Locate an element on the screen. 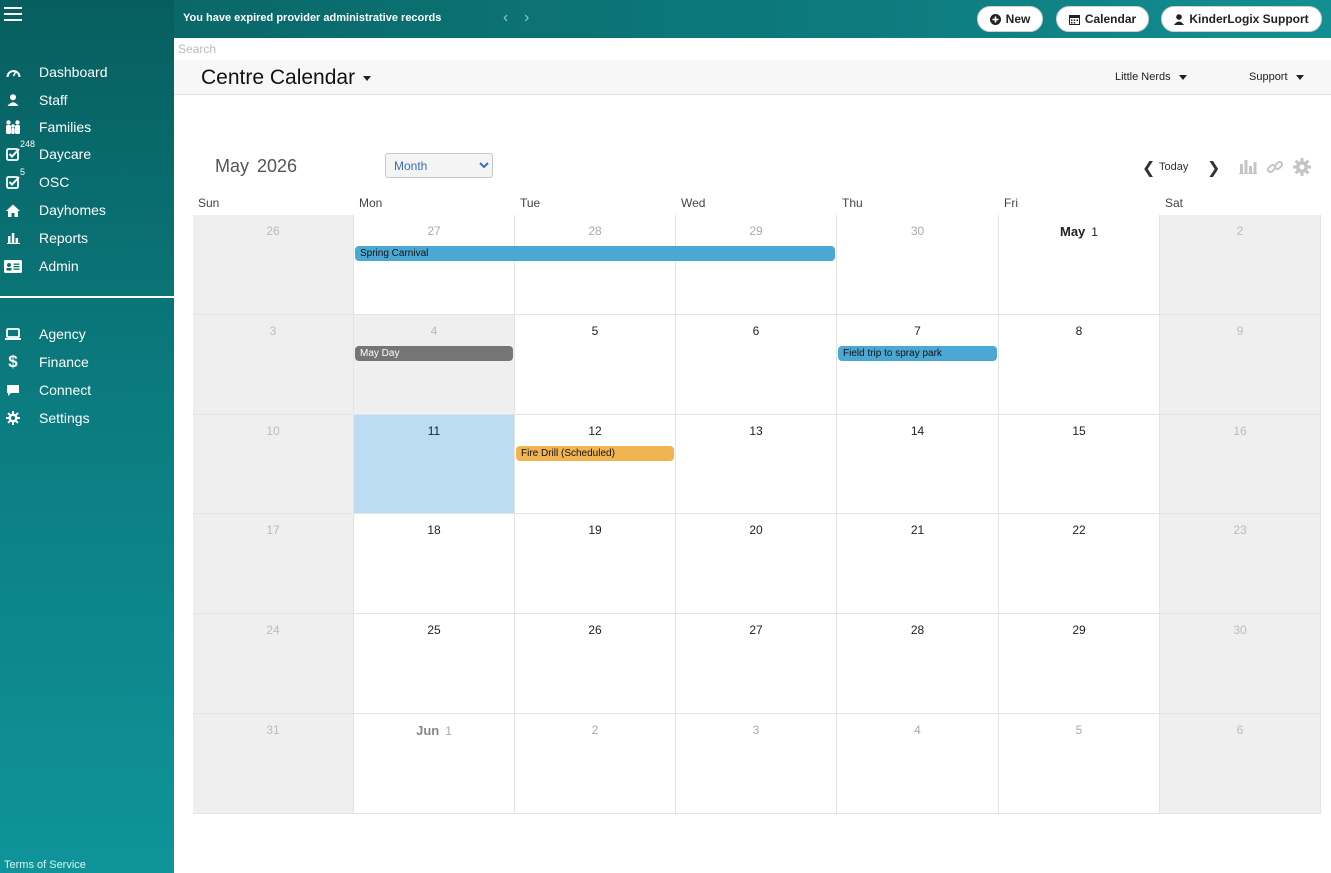 This screenshot has width=1331, height=873. calendar-event: Spring Carnival is located at coordinates (595, 253).